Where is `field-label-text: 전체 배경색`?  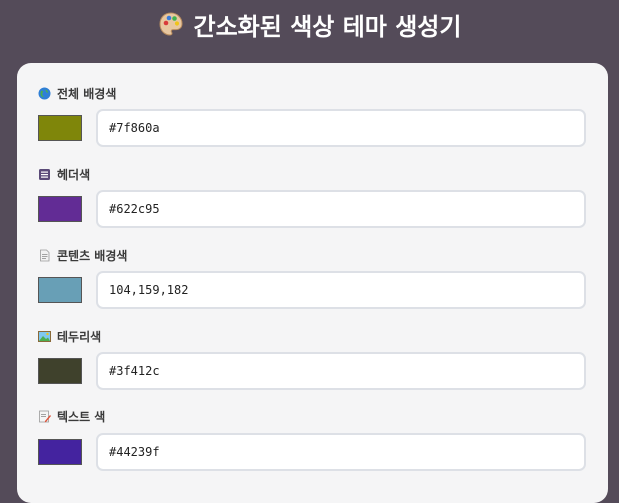
field-label-text: 전체 배경색 is located at coordinates (87, 93).